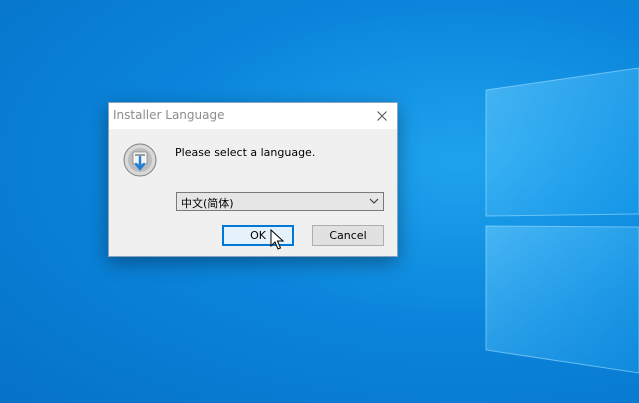  What do you see at coordinates (280, 201) in the screenshot?
I see `language-select: 中文(简体)` at bounding box center [280, 201].